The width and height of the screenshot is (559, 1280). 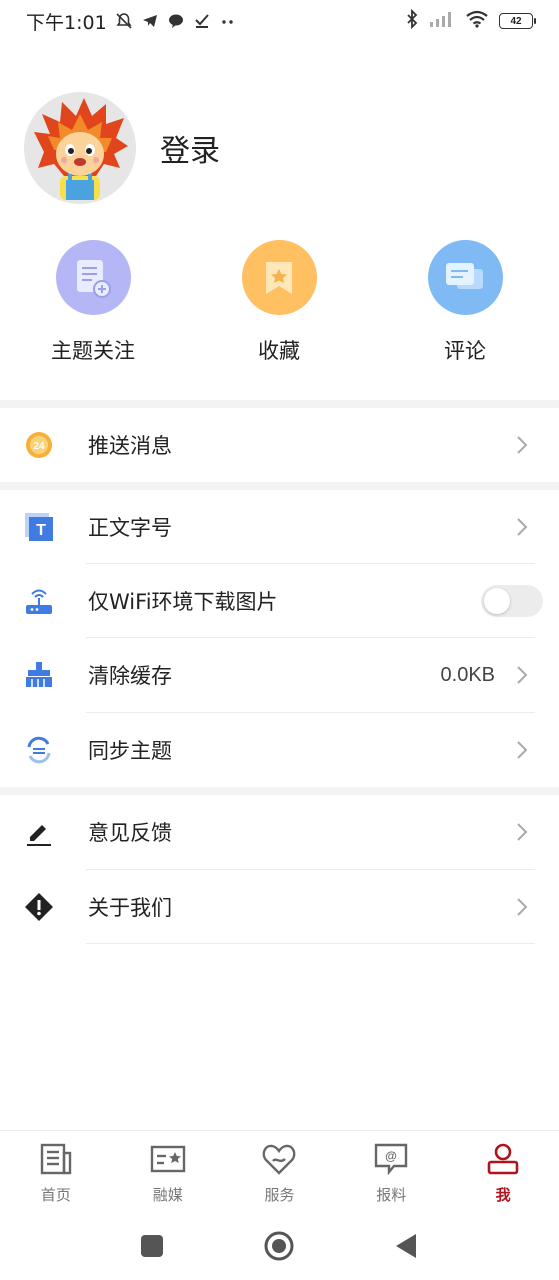 What do you see at coordinates (391, 1195) in the screenshot?
I see `nav-label: 报料` at bounding box center [391, 1195].